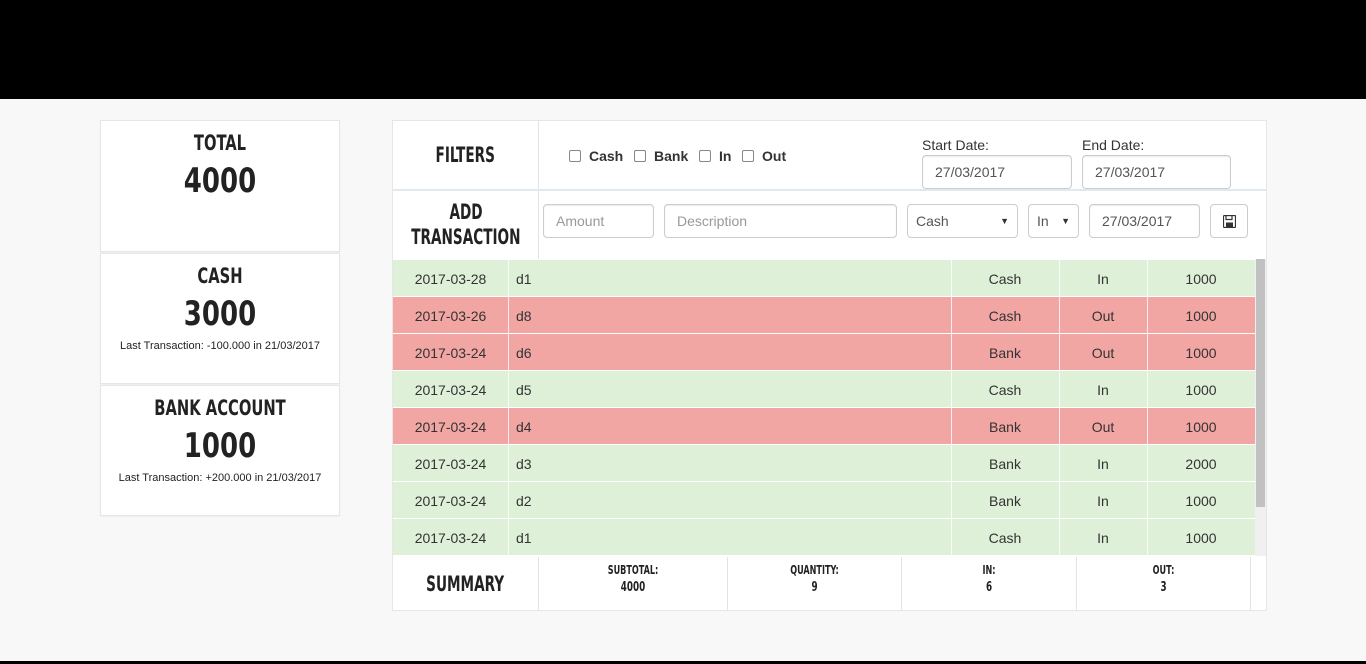 The image size is (1366, 664). What do you see at coordinates (824, 389) in the screenshot?
I see `table-row: 2017-03-24 d5 Cash In 1000` at bounding box center [824, 389].